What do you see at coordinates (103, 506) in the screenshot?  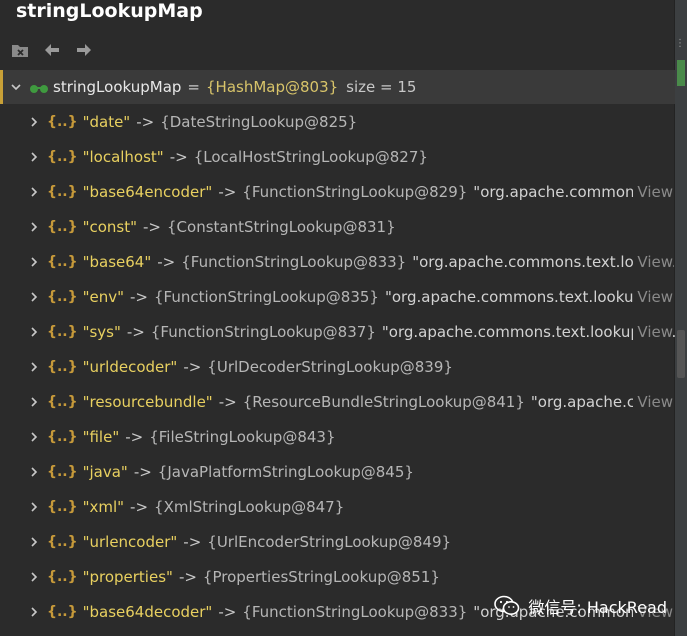 I see `entry-key: "xml"` at bounding box center [103, 506].